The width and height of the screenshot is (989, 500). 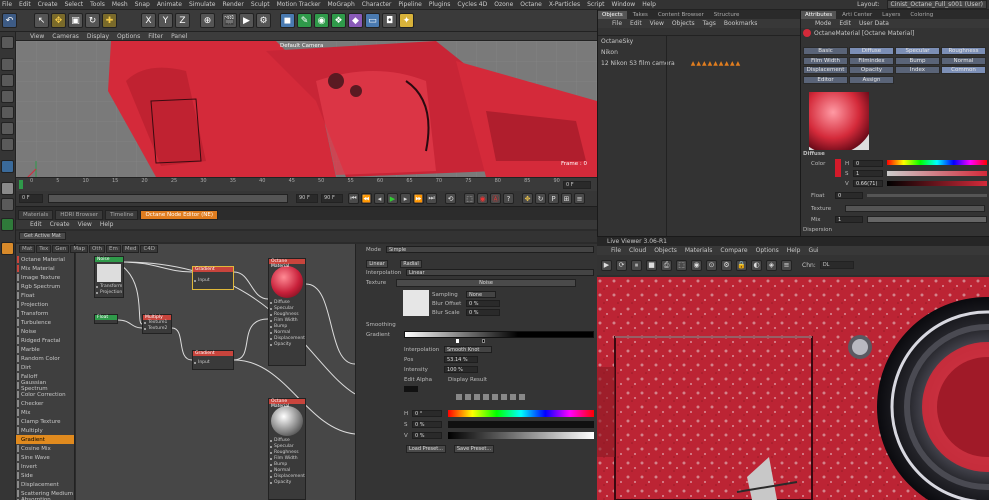 I want to click on max-frame-field: 90 F, so click(x=332, y=198).